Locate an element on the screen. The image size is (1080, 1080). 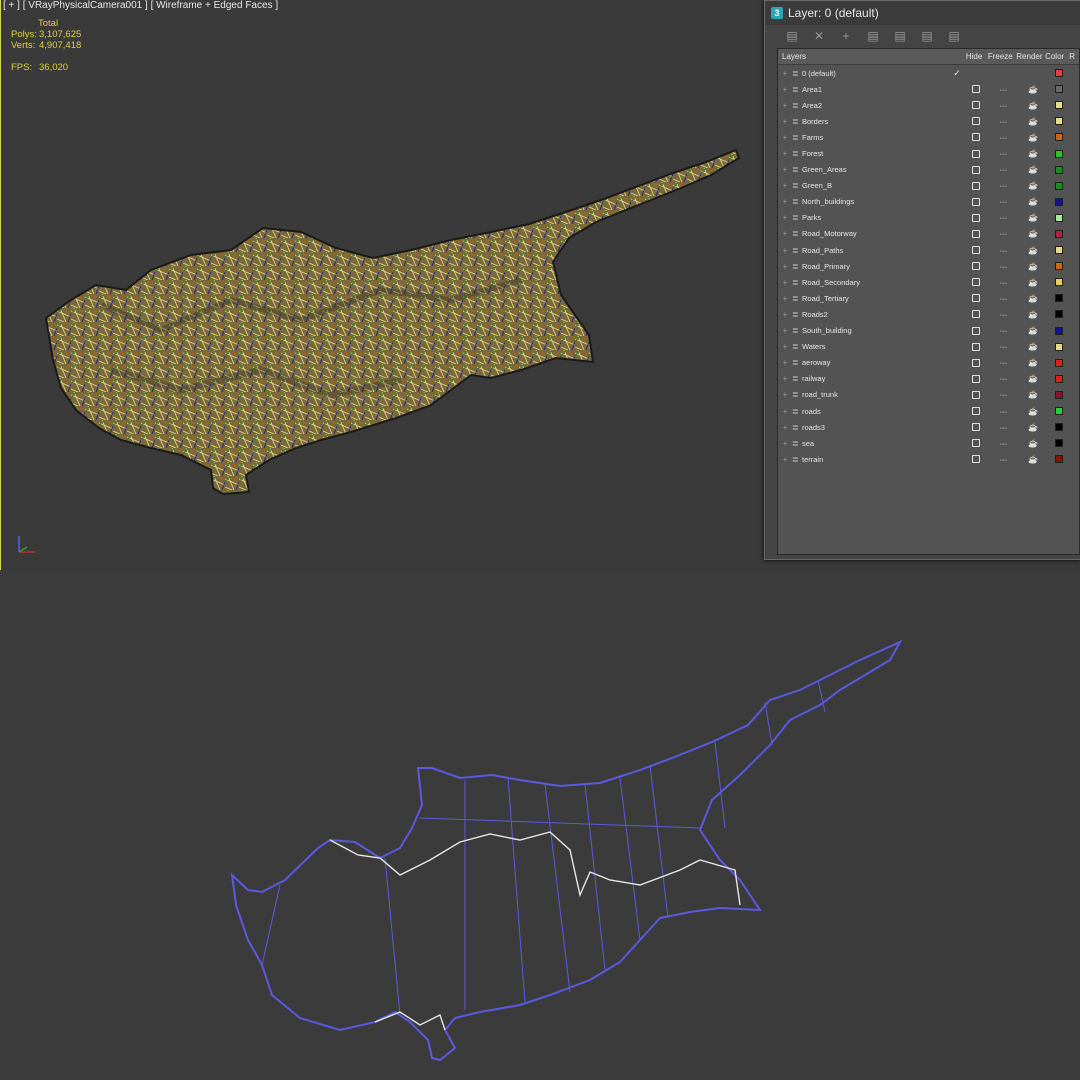
highlight-layer-icon: ▤ is located at coordinates (900, 36).